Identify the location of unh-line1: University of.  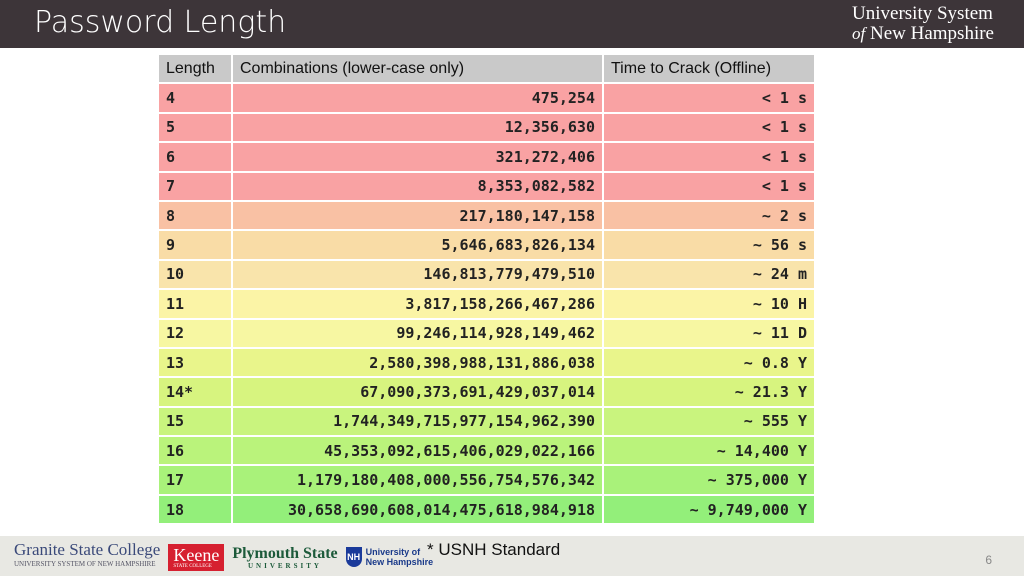
(393, 552).